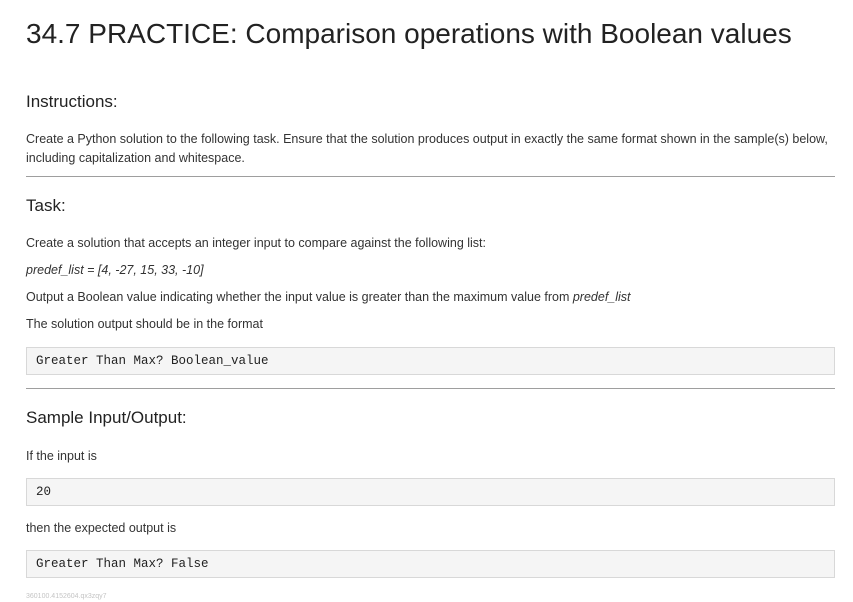 This screenshot has width=853, height=602. Describe the element at coordinates (430, 492) in the screenshot. I see `sample-input-code-block: 20` at that location.